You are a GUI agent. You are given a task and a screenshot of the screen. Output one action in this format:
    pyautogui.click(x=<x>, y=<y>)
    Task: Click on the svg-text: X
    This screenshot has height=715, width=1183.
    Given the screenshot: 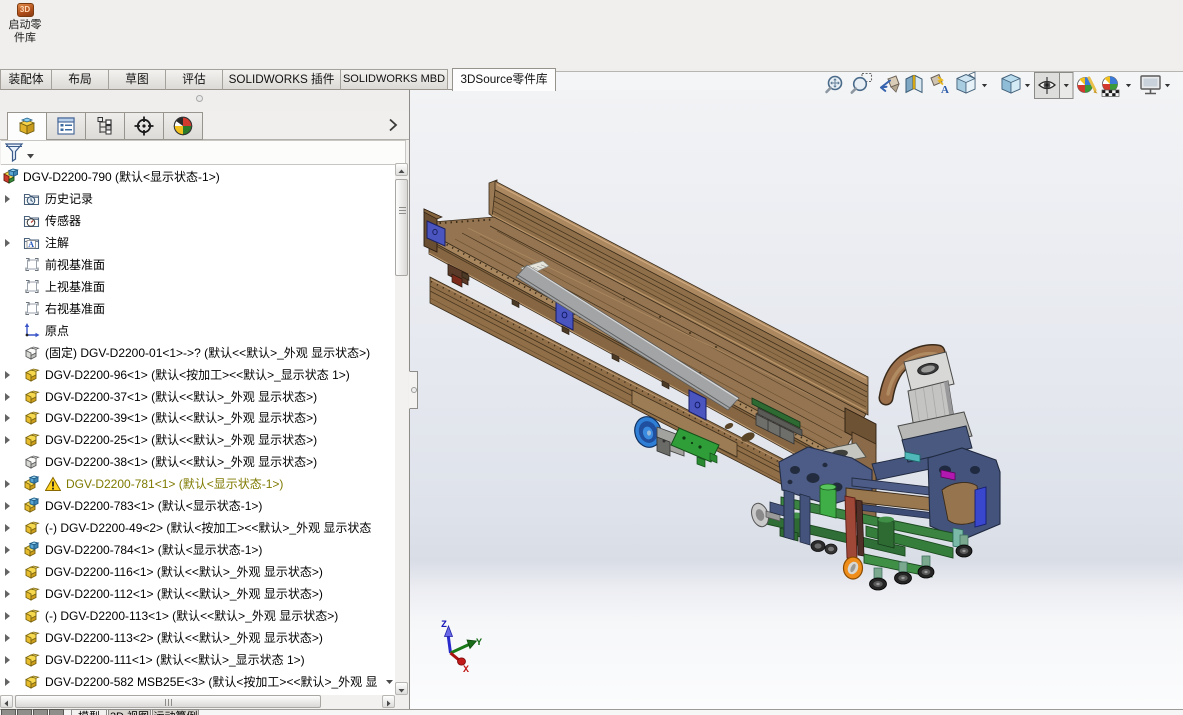 What is the action you would take?
    pyautogui.click(x=466, y=670)
    